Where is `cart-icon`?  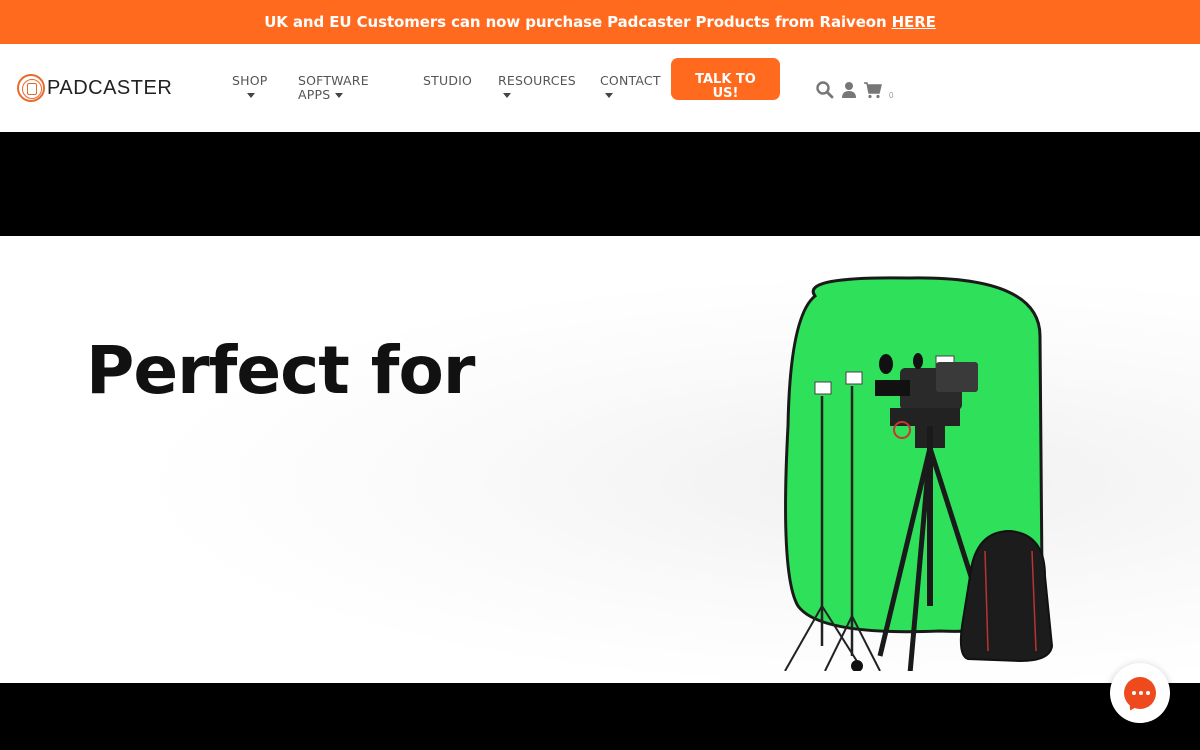 cart-icon is located at coordinates (873, 90).